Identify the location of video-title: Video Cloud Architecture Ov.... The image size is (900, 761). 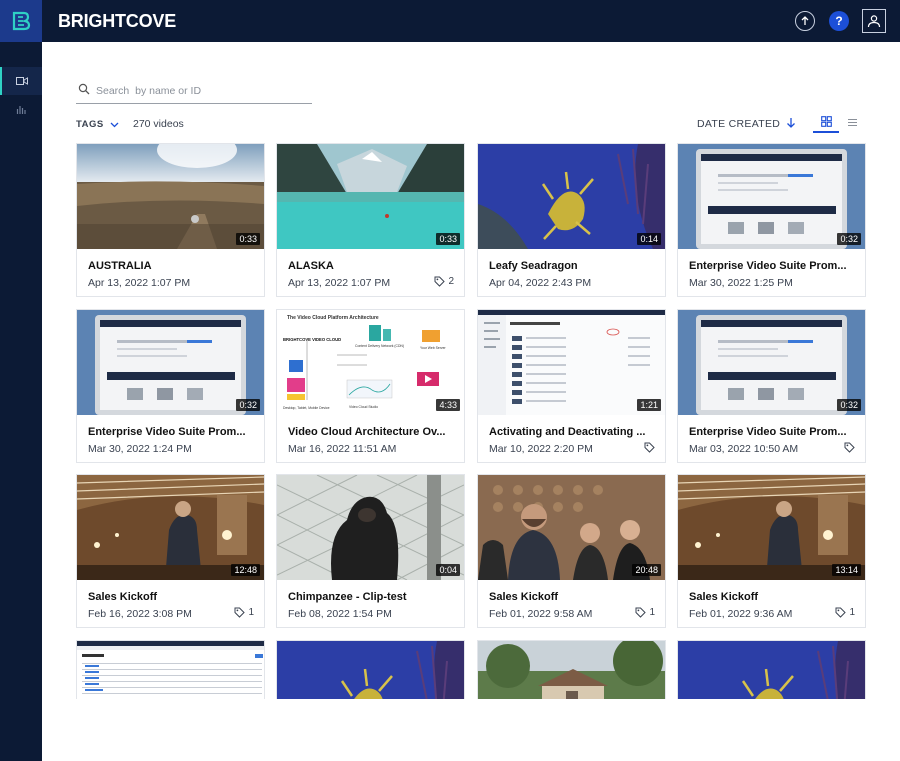
(372, 432).